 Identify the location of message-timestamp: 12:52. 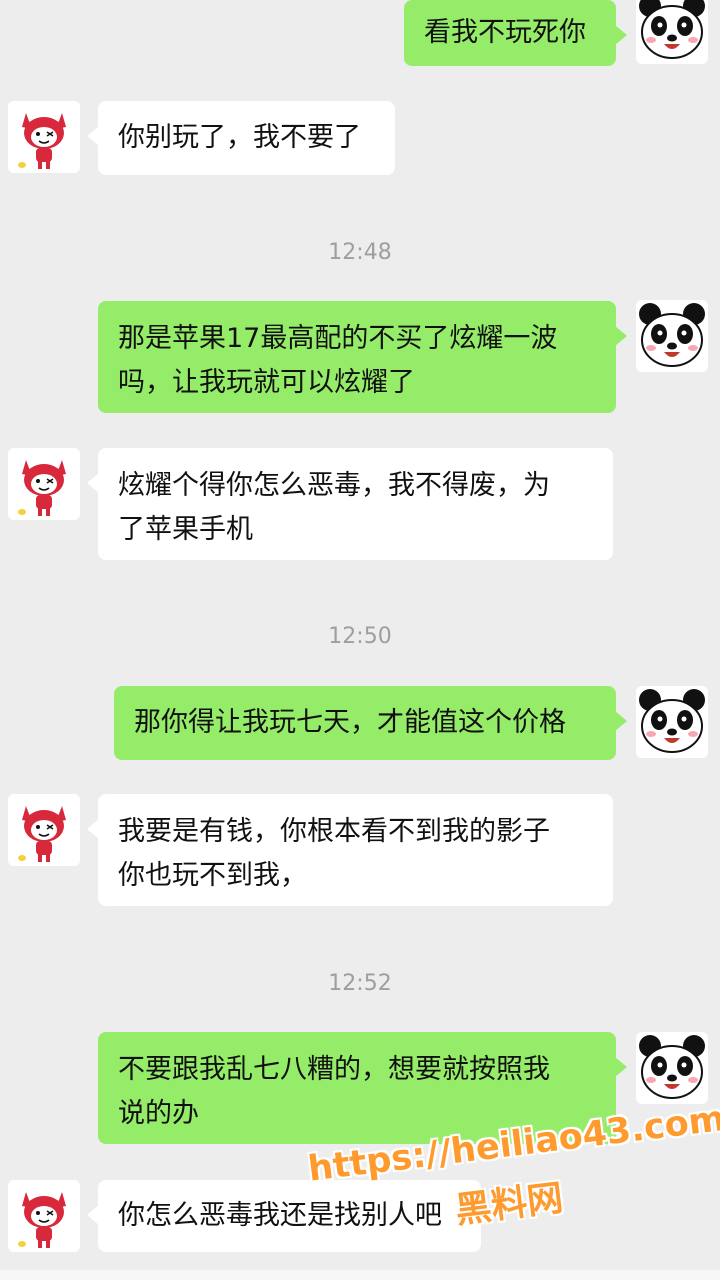
(360, 983).